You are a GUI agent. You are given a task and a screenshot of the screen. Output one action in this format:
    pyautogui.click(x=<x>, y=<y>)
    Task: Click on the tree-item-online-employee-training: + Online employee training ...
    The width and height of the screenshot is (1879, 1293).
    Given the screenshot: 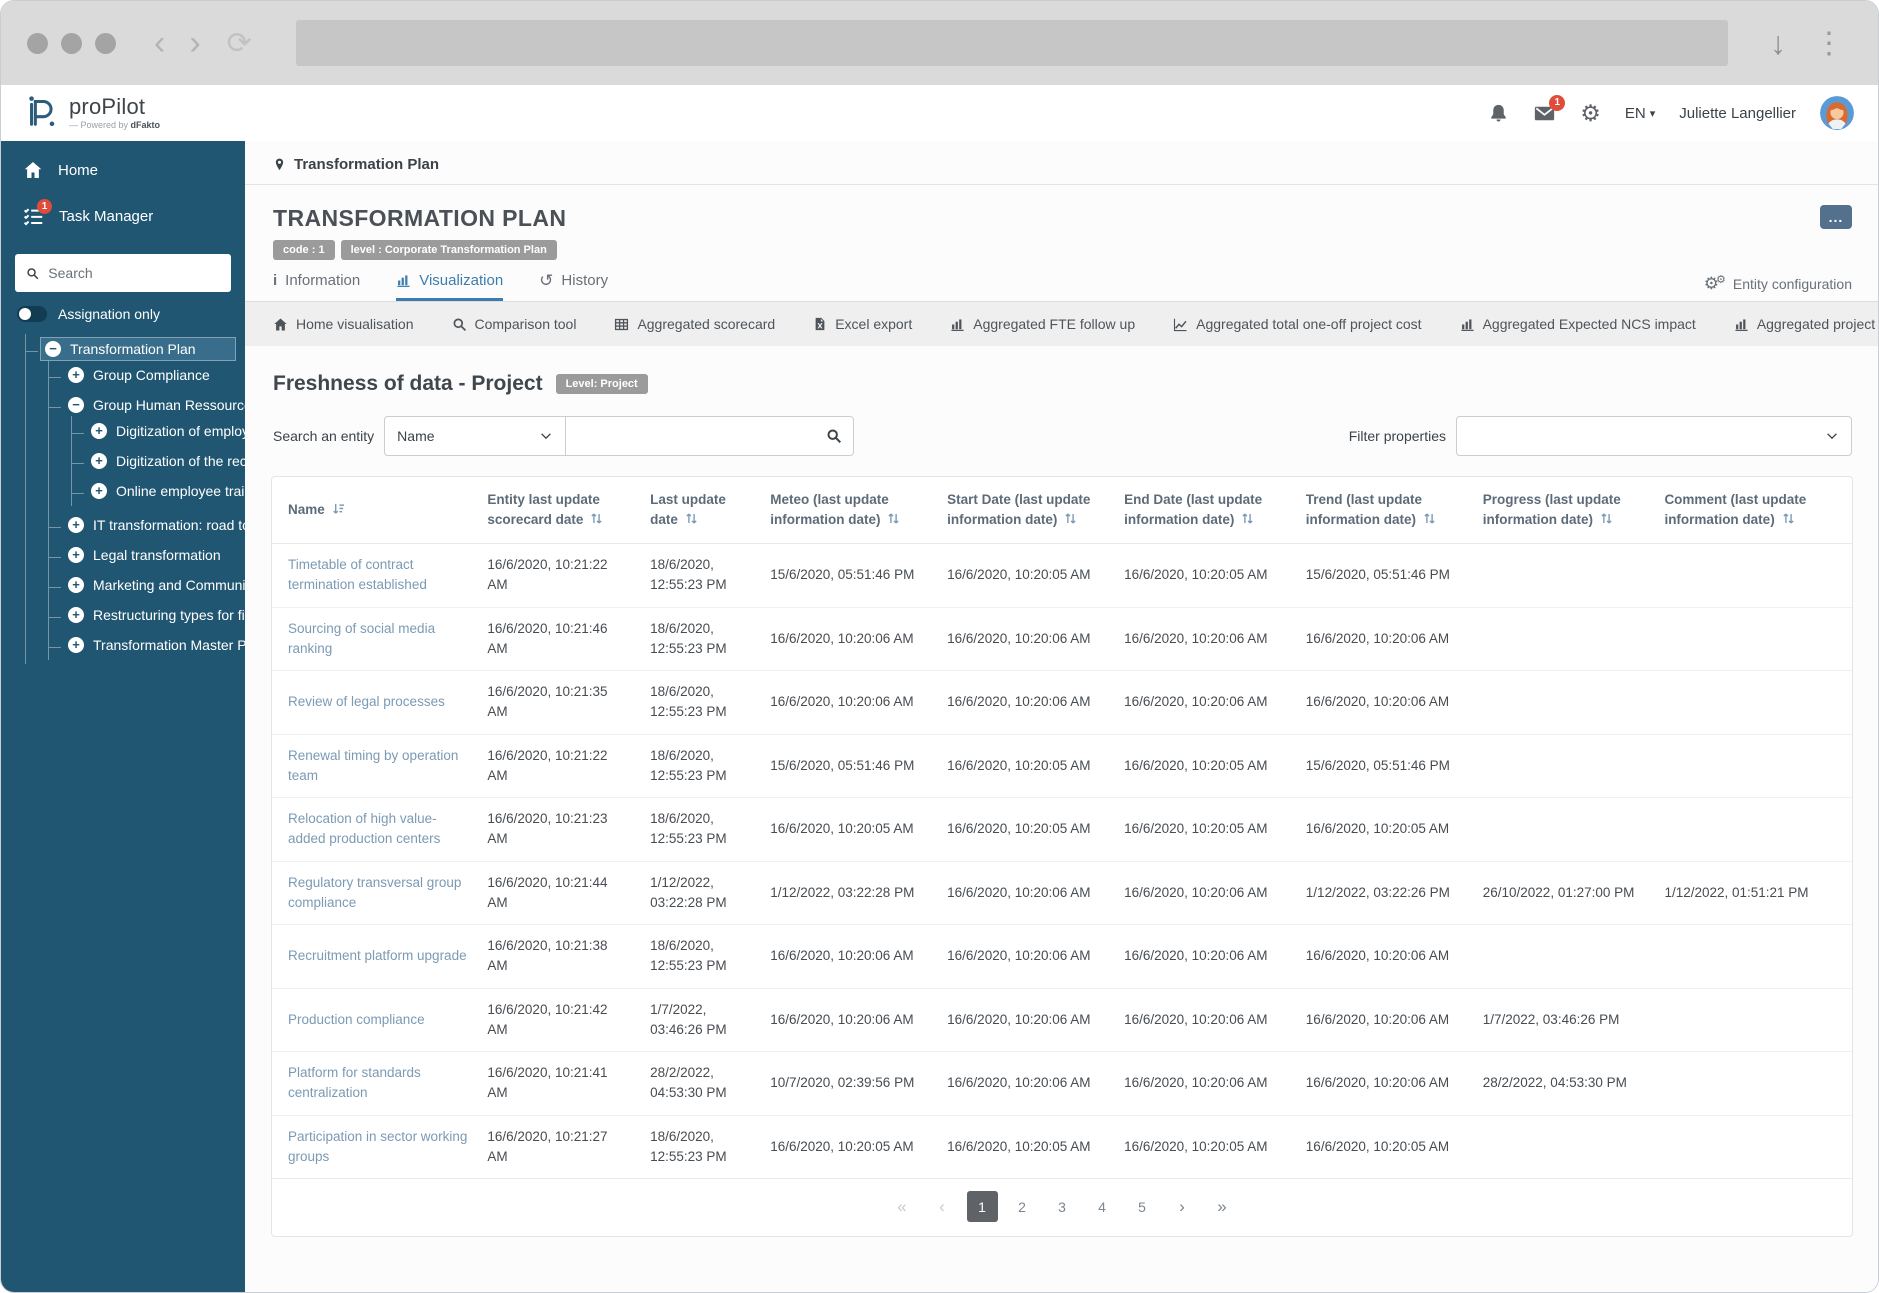 What is the action you would take?
    pyautogui.click(x=166, y=491)
    